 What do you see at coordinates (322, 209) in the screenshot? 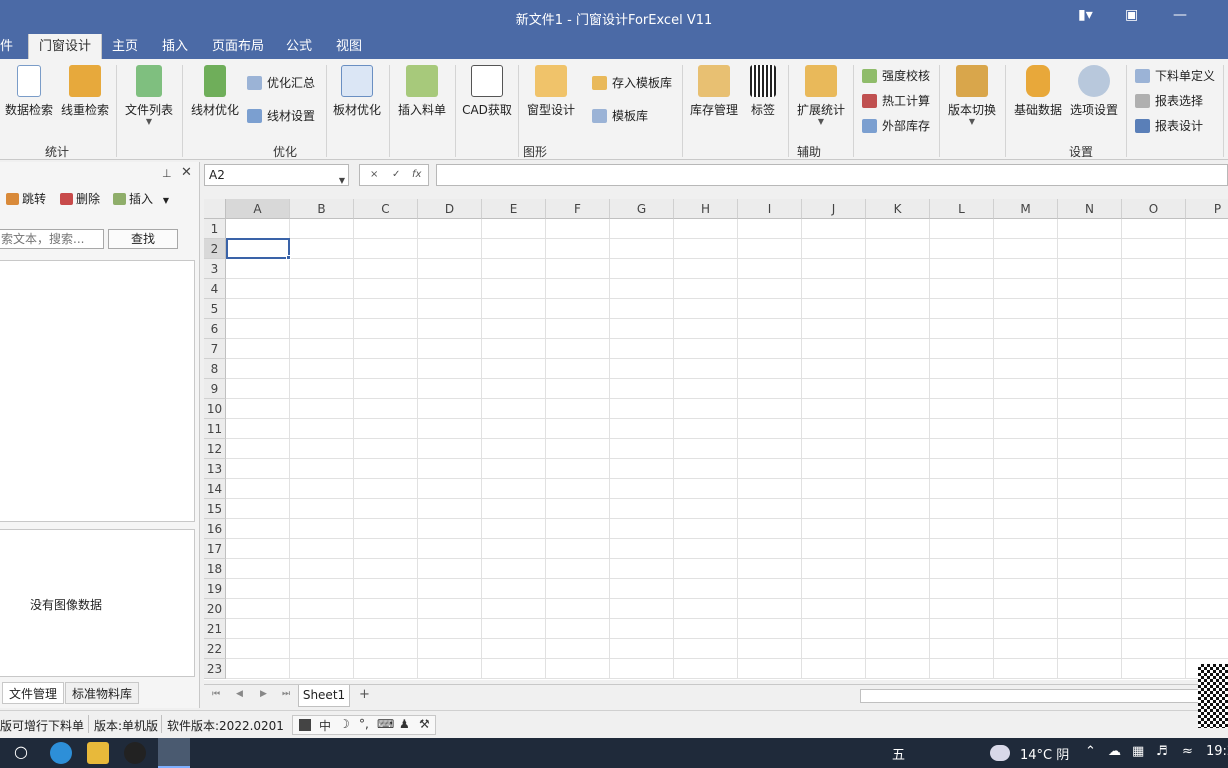
I see `column-header: B` at bounding box center [322, 209].